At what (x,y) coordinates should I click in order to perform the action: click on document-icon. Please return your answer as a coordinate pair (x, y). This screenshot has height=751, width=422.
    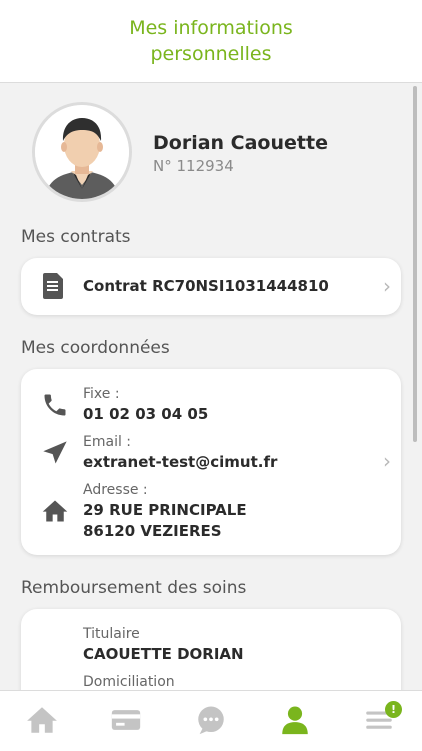
    Looking at the image, I should click on (53, 286).